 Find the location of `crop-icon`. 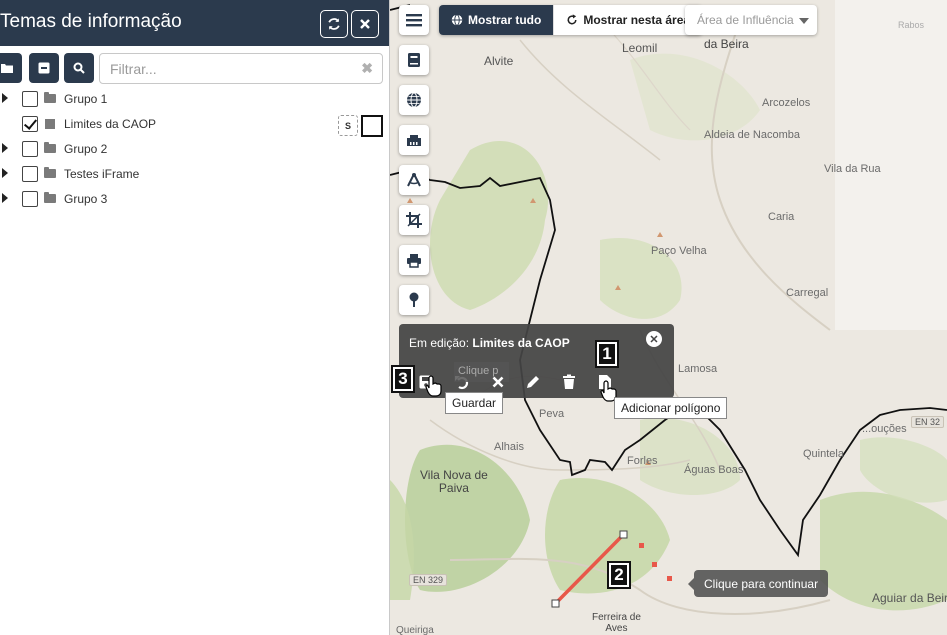

crop-icon is located at coordinates (414, 220).